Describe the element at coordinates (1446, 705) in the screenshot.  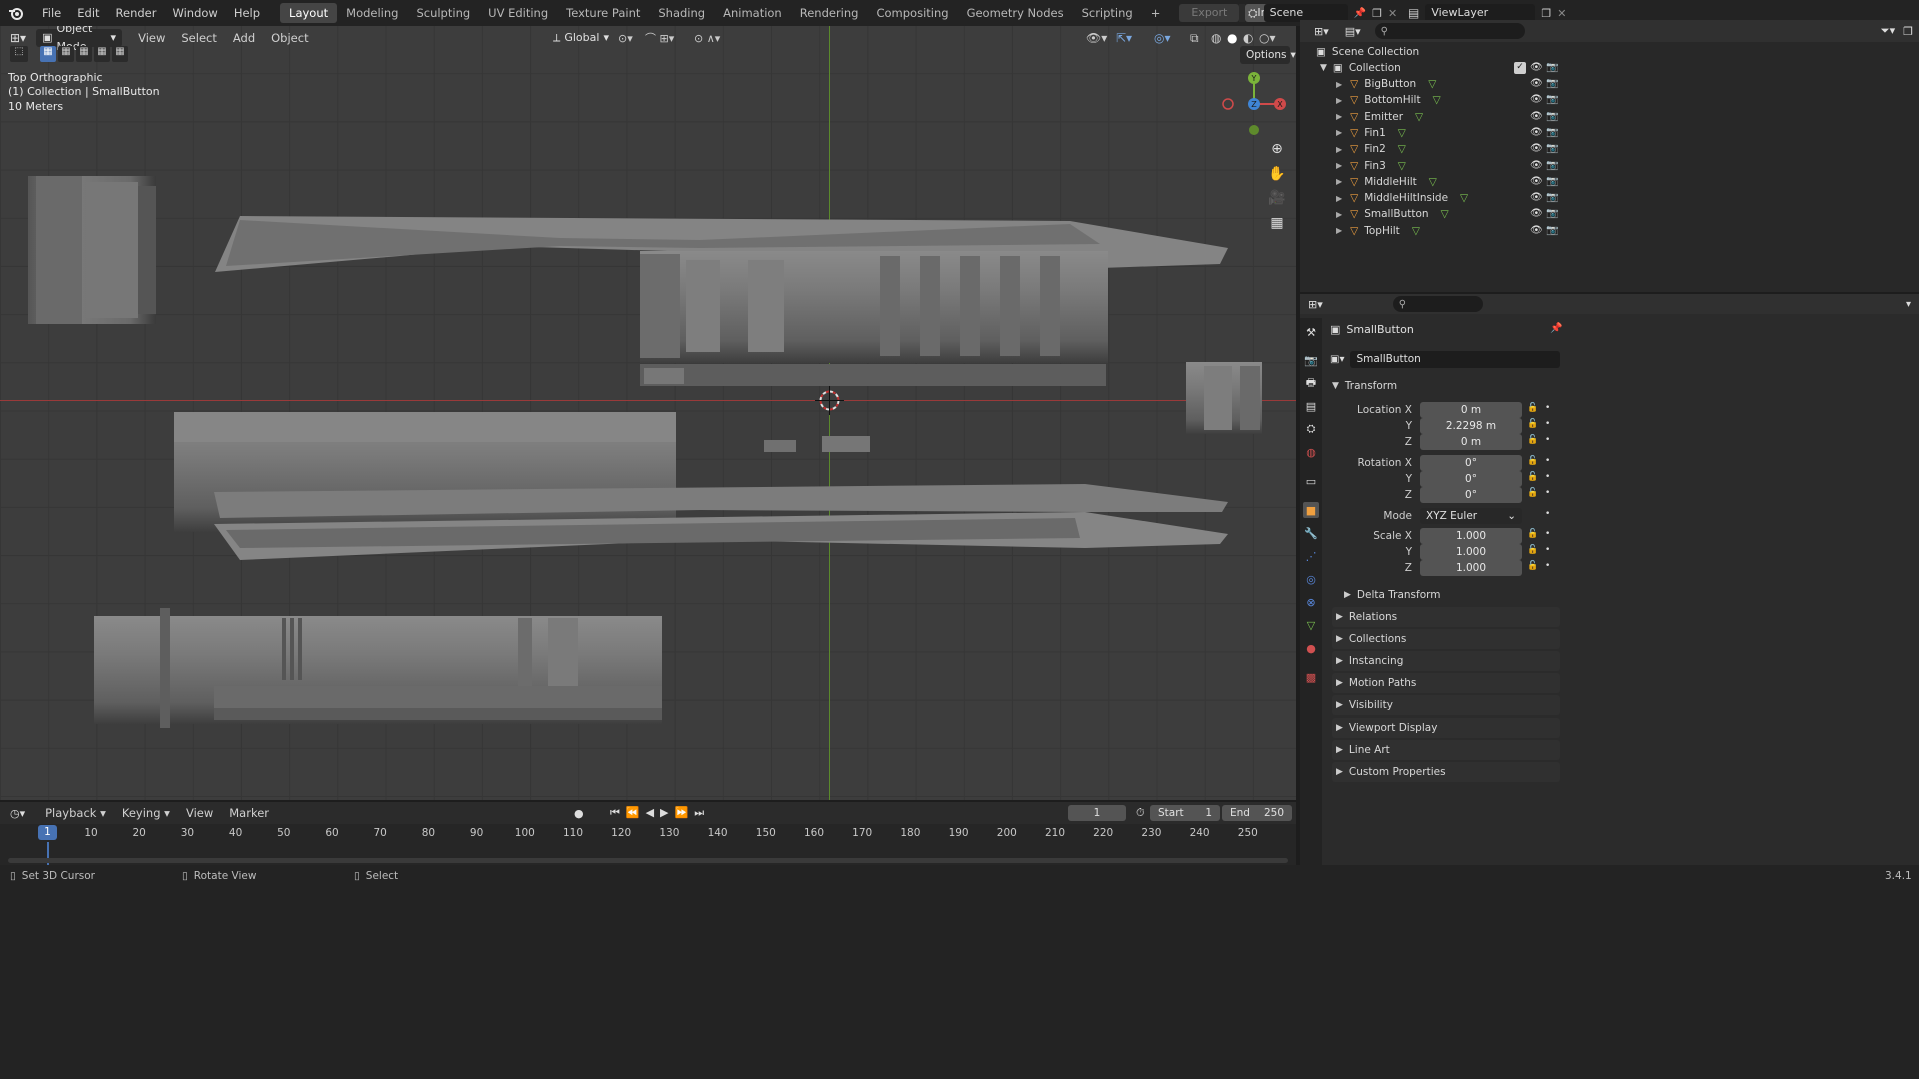
I see `section-visibility: ▶ Visibility` at that location.